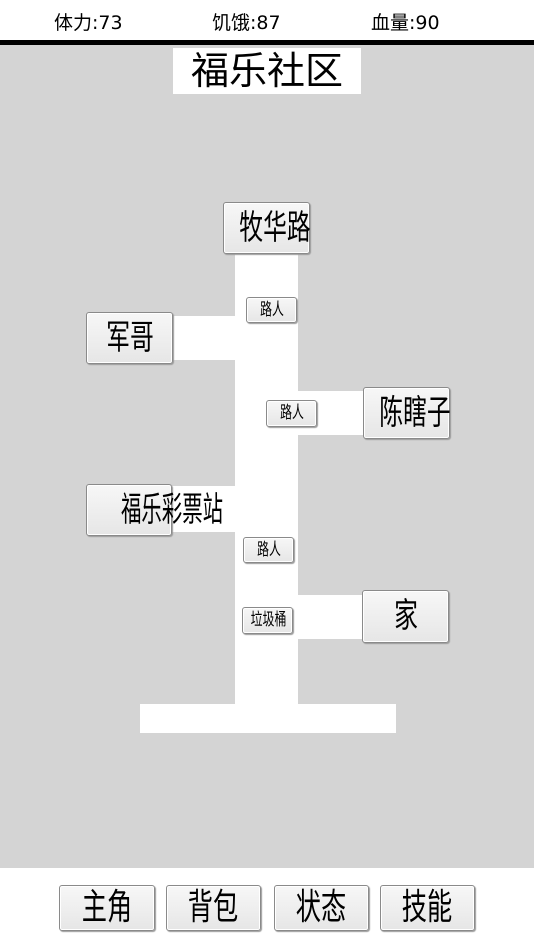 This screenshot has width=534, height=949. I want to click on skills-button: 技能, so click(427, 908).